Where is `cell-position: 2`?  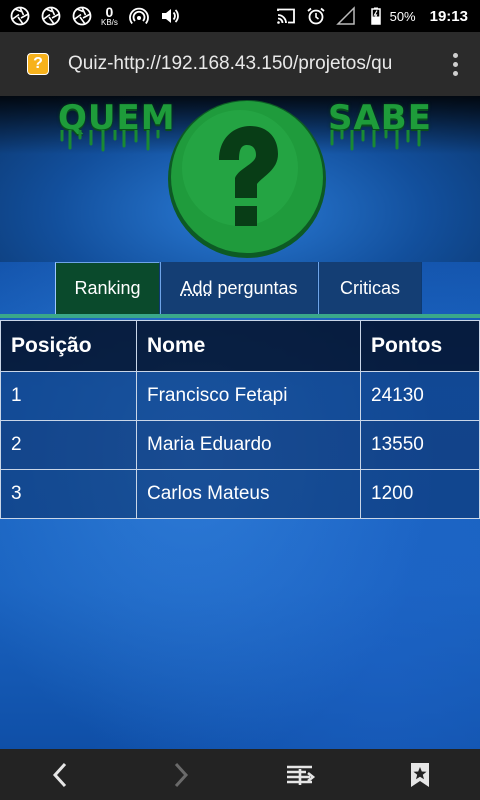
cell-position: 2 is located at coordinates (68, 445).